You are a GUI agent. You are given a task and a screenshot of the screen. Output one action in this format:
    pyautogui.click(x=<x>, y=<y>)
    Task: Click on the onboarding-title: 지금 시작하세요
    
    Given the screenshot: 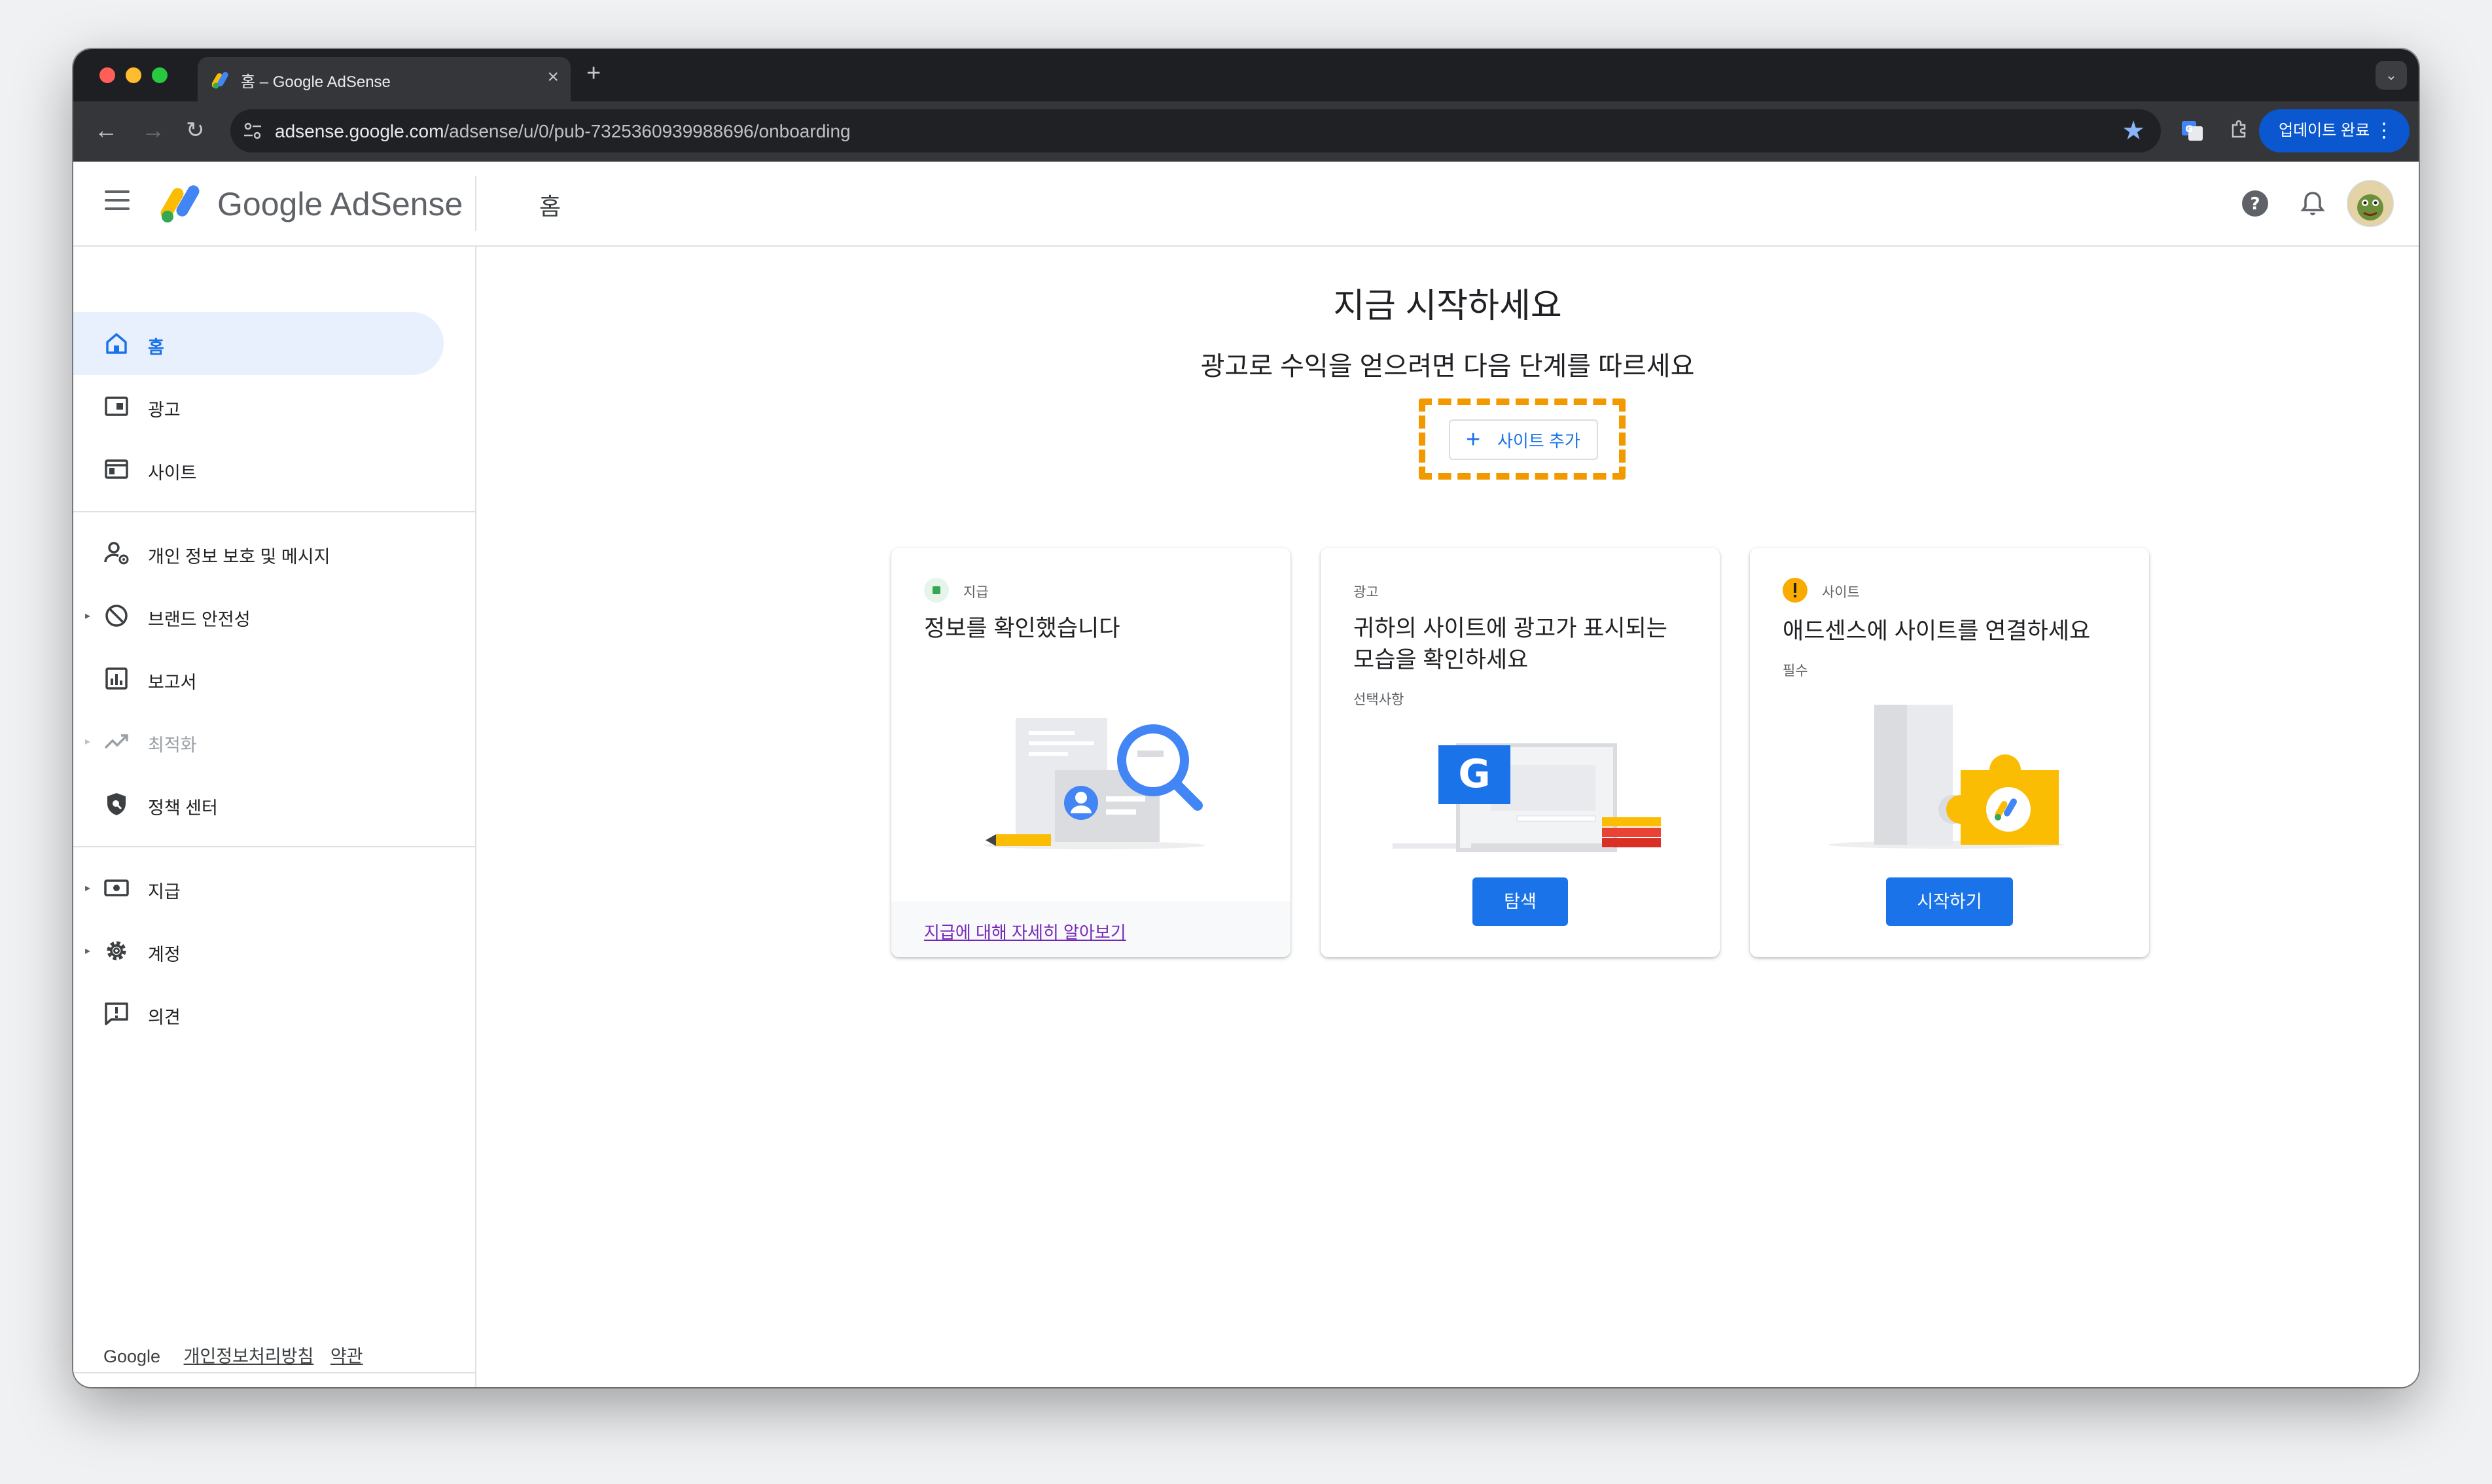 What is the action you would take?
    pyautogui.click(x=1447, y=306)
    